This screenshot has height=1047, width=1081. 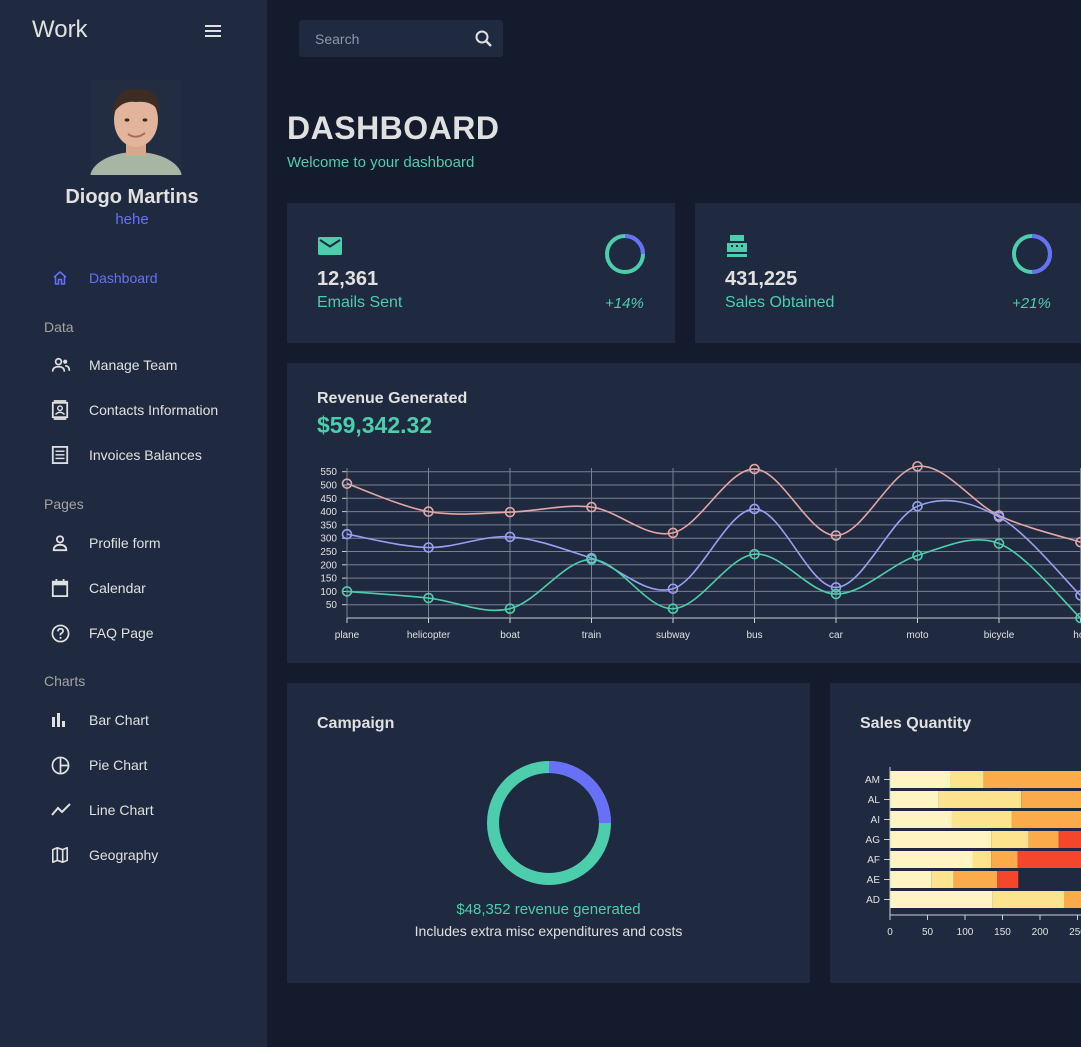 I want to click on sidebar-item-dashboard: Dashboard, so click(x=149, y=278).